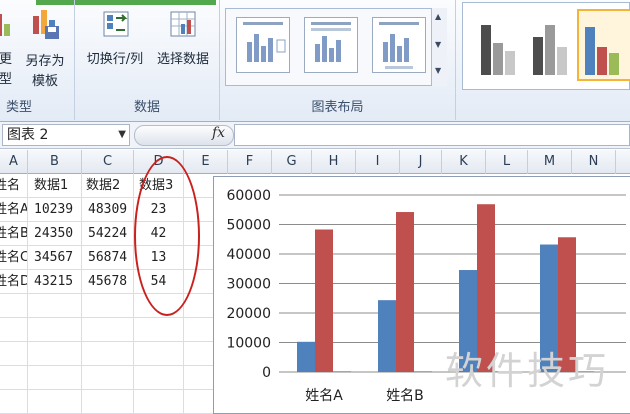 The height and width of the screenshot is (414, 630). I want to click on formula-input, so click(432, 135).